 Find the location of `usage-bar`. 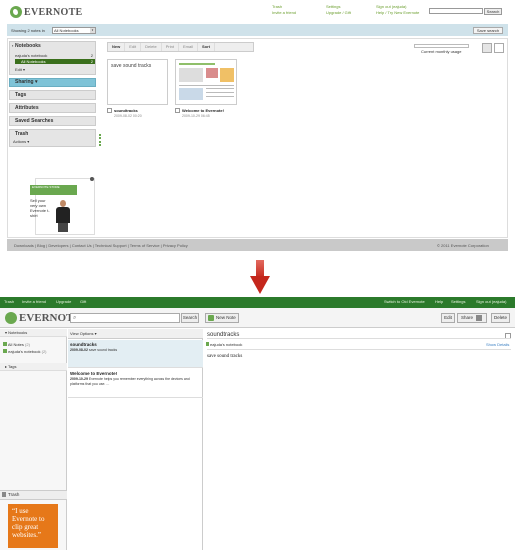

usage-bar is located at coordinates (441, 46).